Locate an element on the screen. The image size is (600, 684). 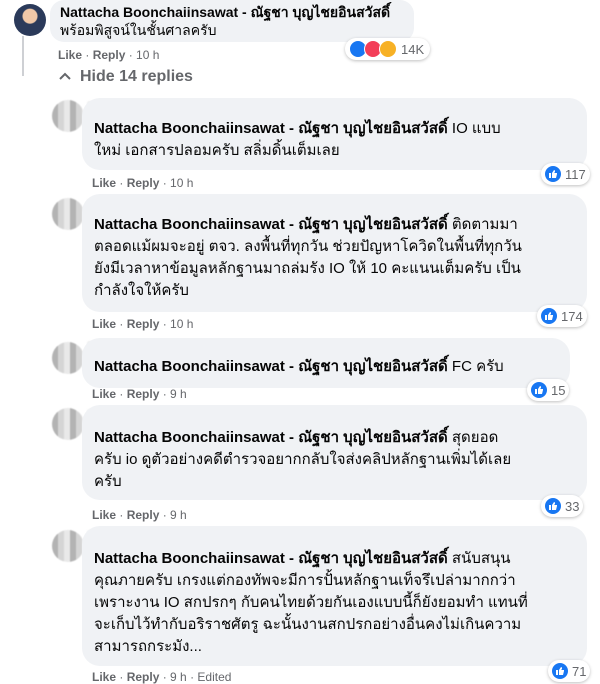
reply-reaction-count: 71 is located at coordinates (579, 671).